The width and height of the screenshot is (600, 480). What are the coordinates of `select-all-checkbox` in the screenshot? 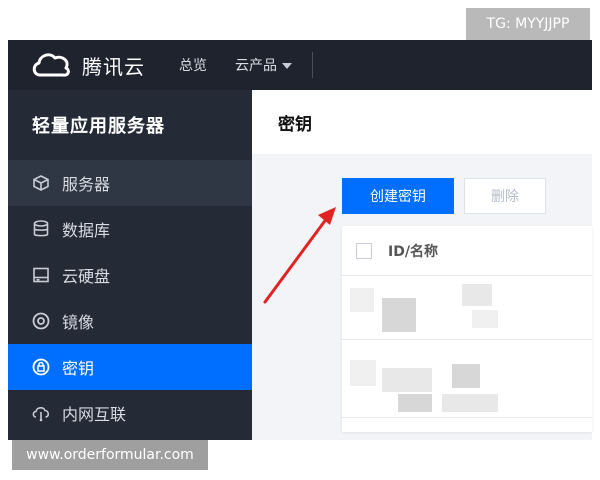 It's located at (364, 250).